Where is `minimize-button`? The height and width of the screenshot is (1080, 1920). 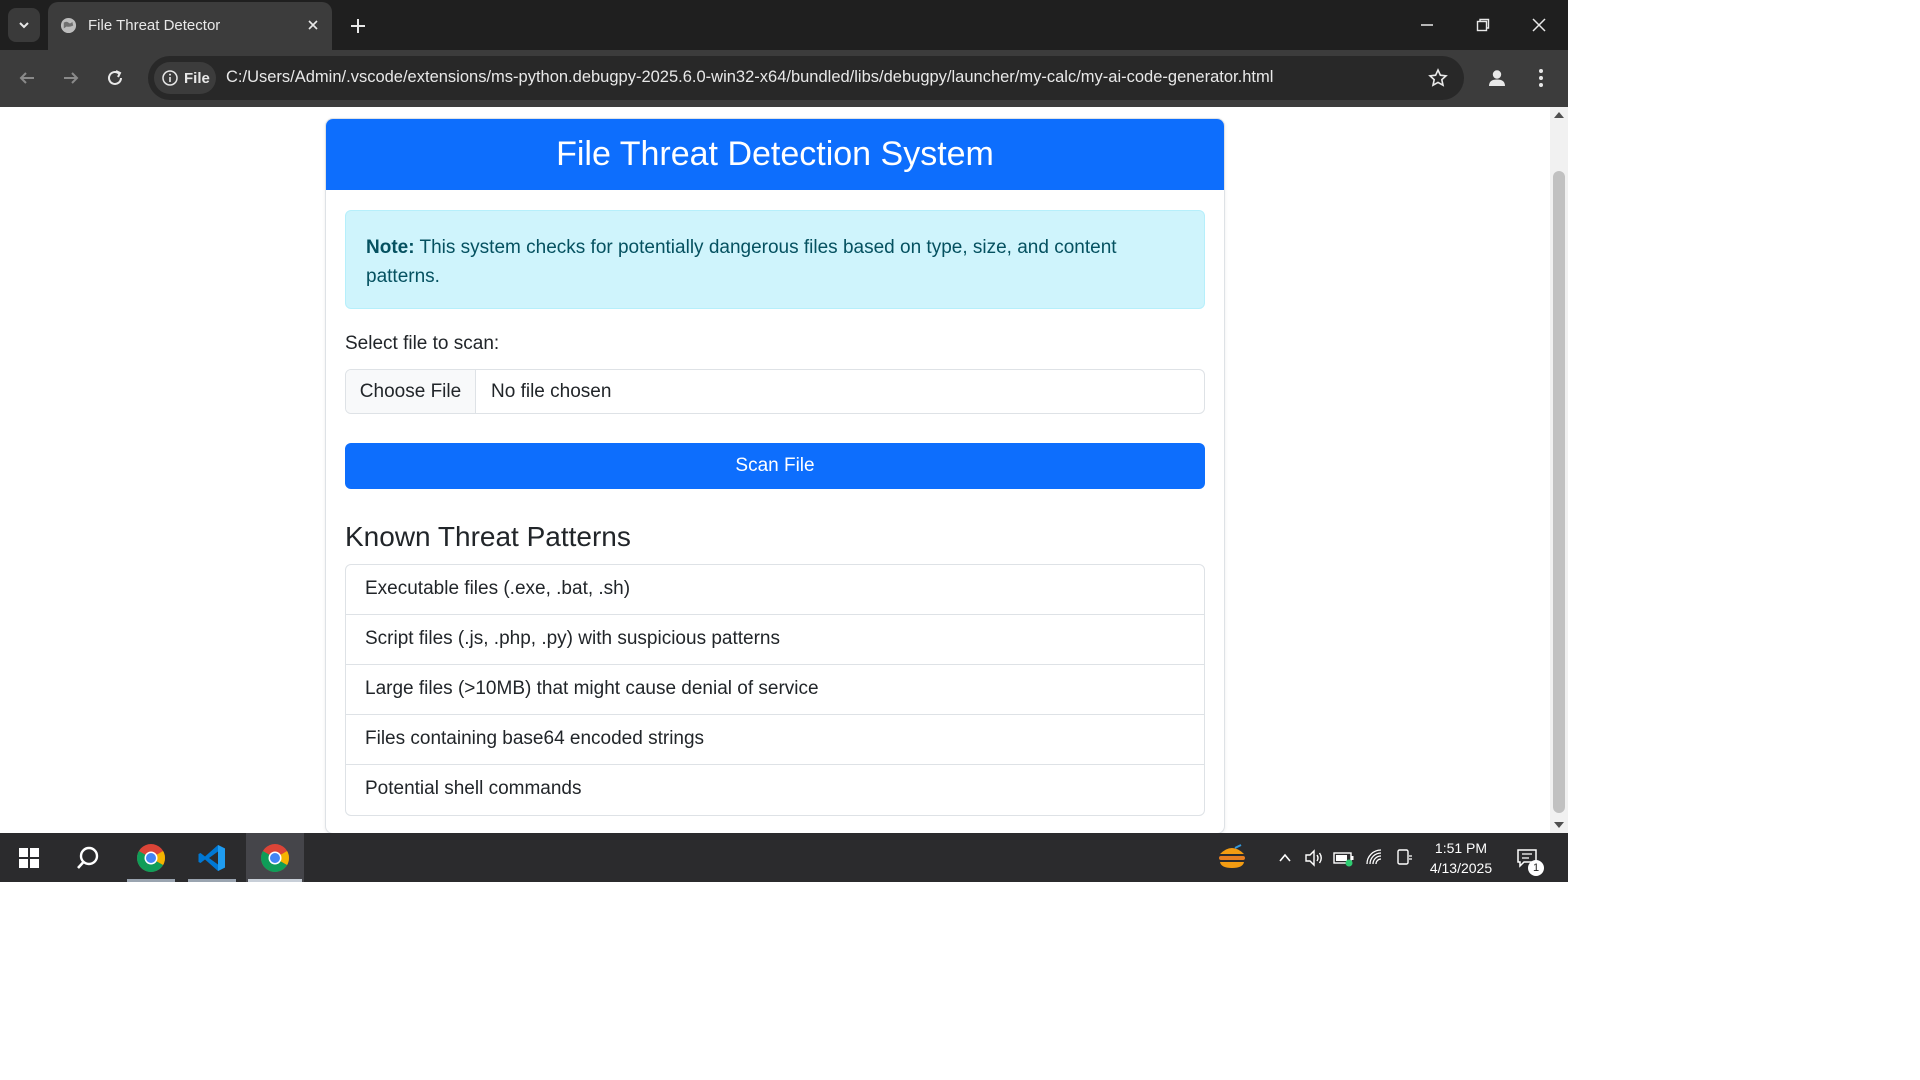 minimize-button is located at coordinates (1427, 25).